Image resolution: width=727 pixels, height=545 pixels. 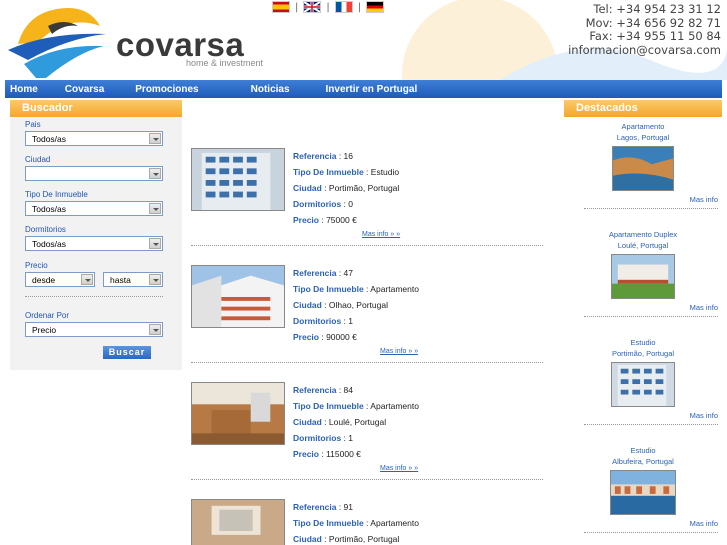 I want to click on contact-fax: Fax: +34 955 11 50 84, so click(x=655, y=36).